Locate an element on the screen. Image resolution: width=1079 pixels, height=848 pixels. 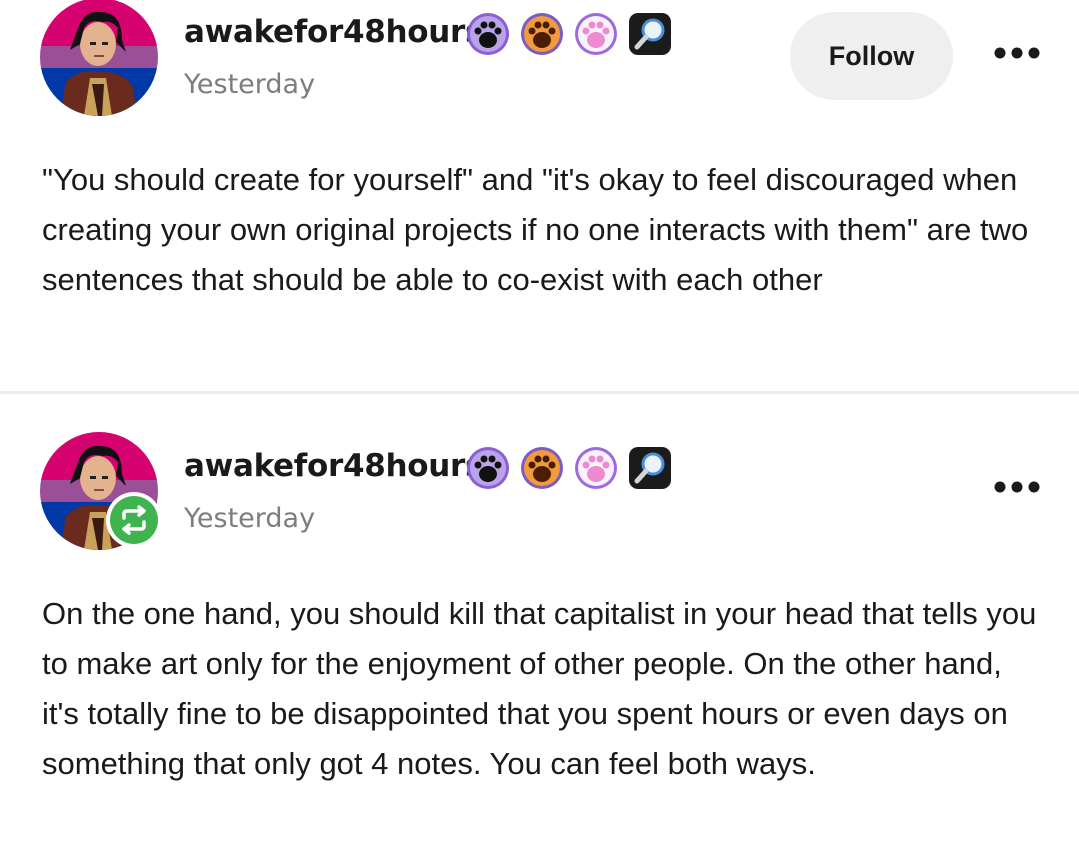
reblog-badge is located at coordinates (134, 520).